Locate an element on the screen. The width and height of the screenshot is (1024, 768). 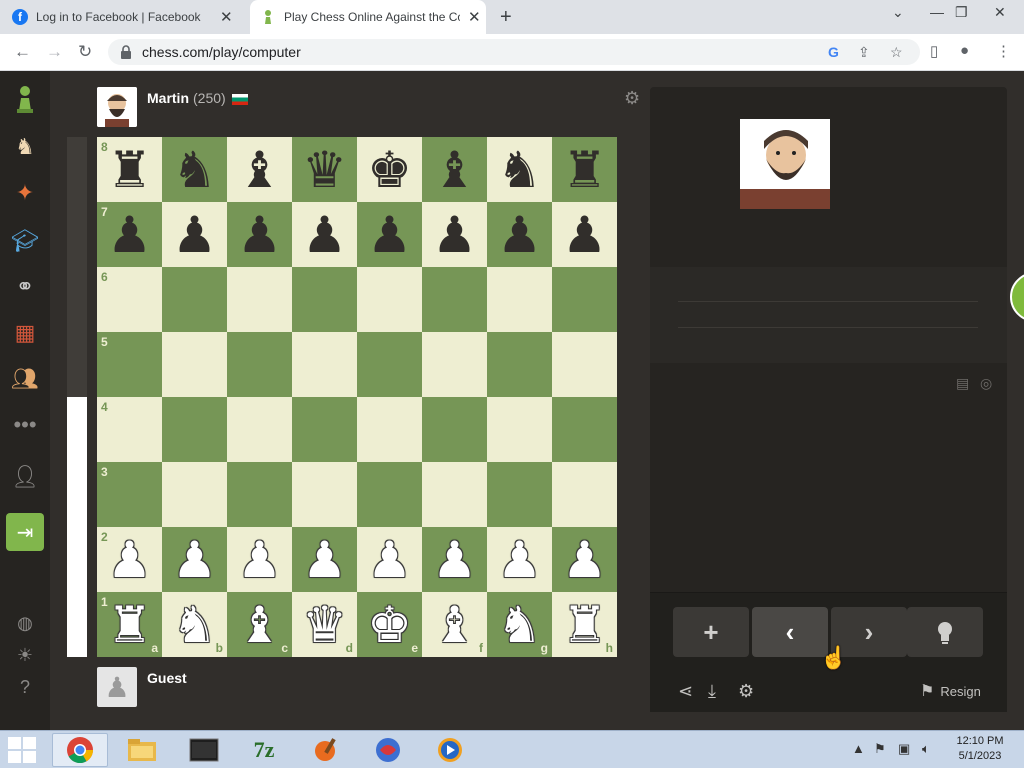
square-g4 is located at coordinates (519, 429).